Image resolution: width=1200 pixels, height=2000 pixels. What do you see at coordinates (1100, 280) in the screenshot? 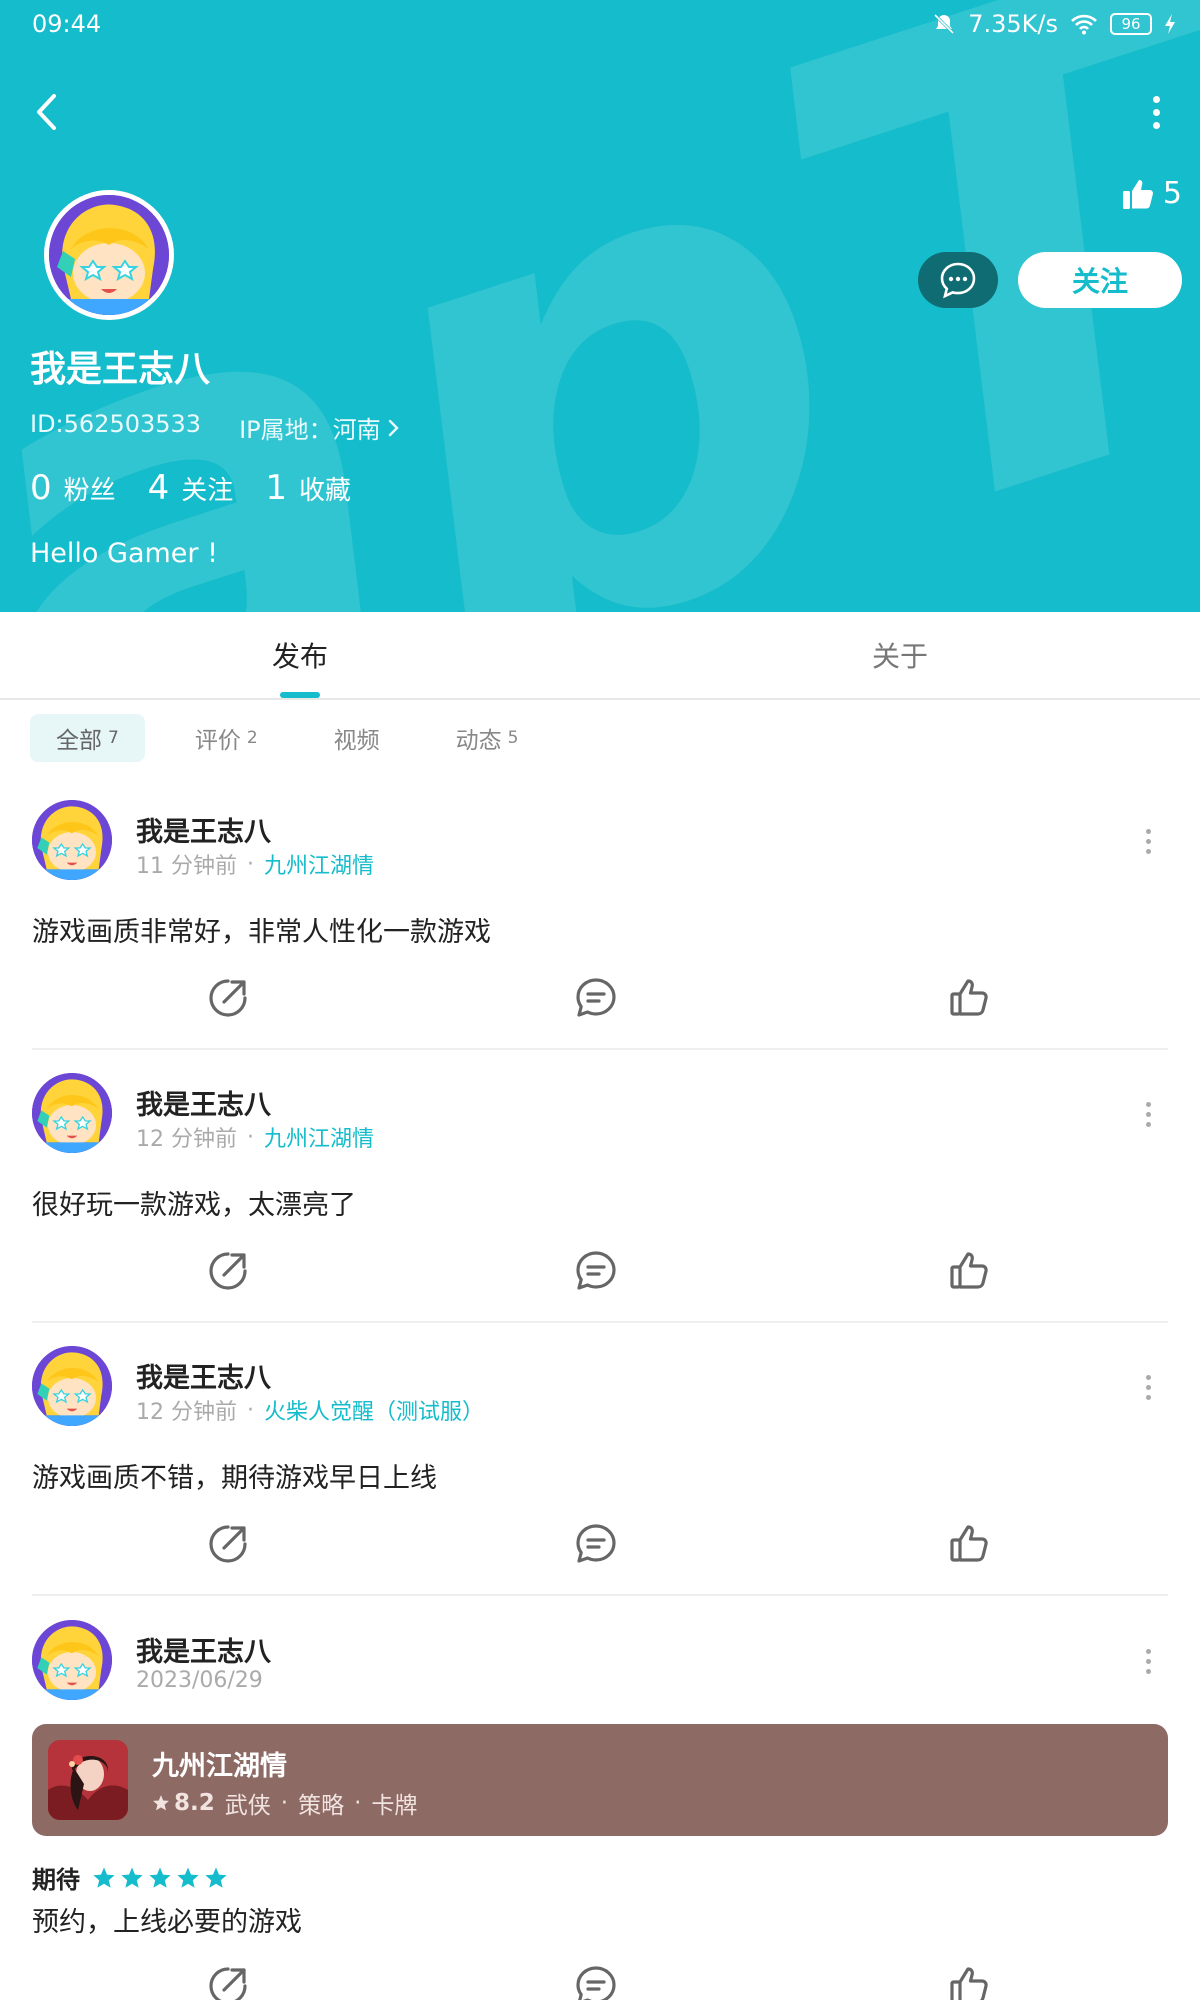
I see `follow-button: 关注` at bounding box center [1100, 280].